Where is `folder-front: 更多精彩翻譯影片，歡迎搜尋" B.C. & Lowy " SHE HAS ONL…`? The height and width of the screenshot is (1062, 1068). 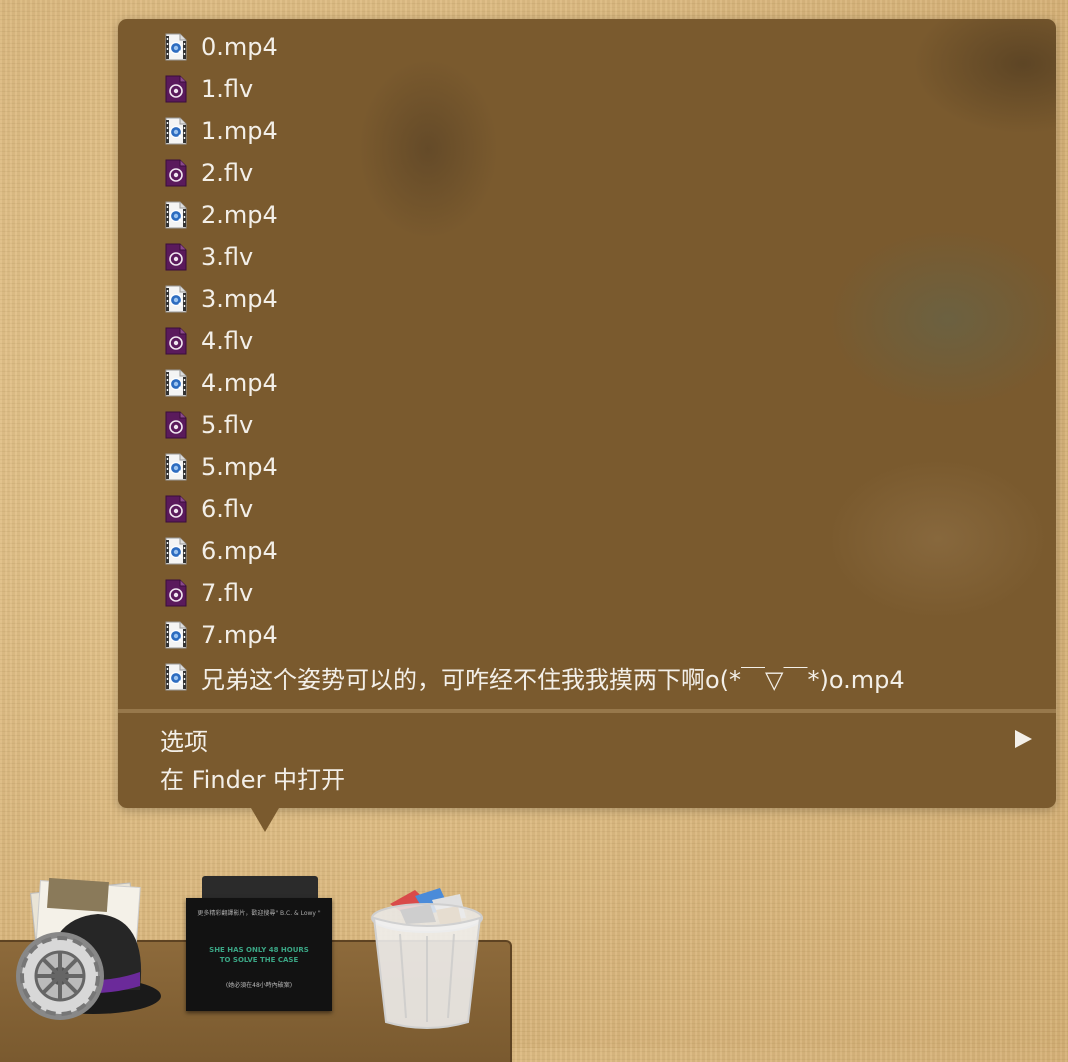
folder-front: 更多精彩翻譯影片，歡迎搜尋" B.C. & Lowy " SHE HAS ONL… is located at coordinates (259, 954).